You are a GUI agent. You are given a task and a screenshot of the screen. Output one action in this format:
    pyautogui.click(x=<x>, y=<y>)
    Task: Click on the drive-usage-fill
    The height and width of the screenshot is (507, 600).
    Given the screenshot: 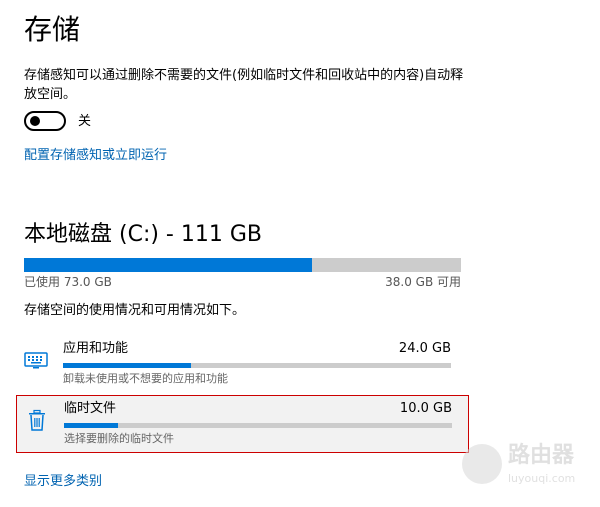 What is the action you would take?
    pyautogui.click(x=168, y=265)
    